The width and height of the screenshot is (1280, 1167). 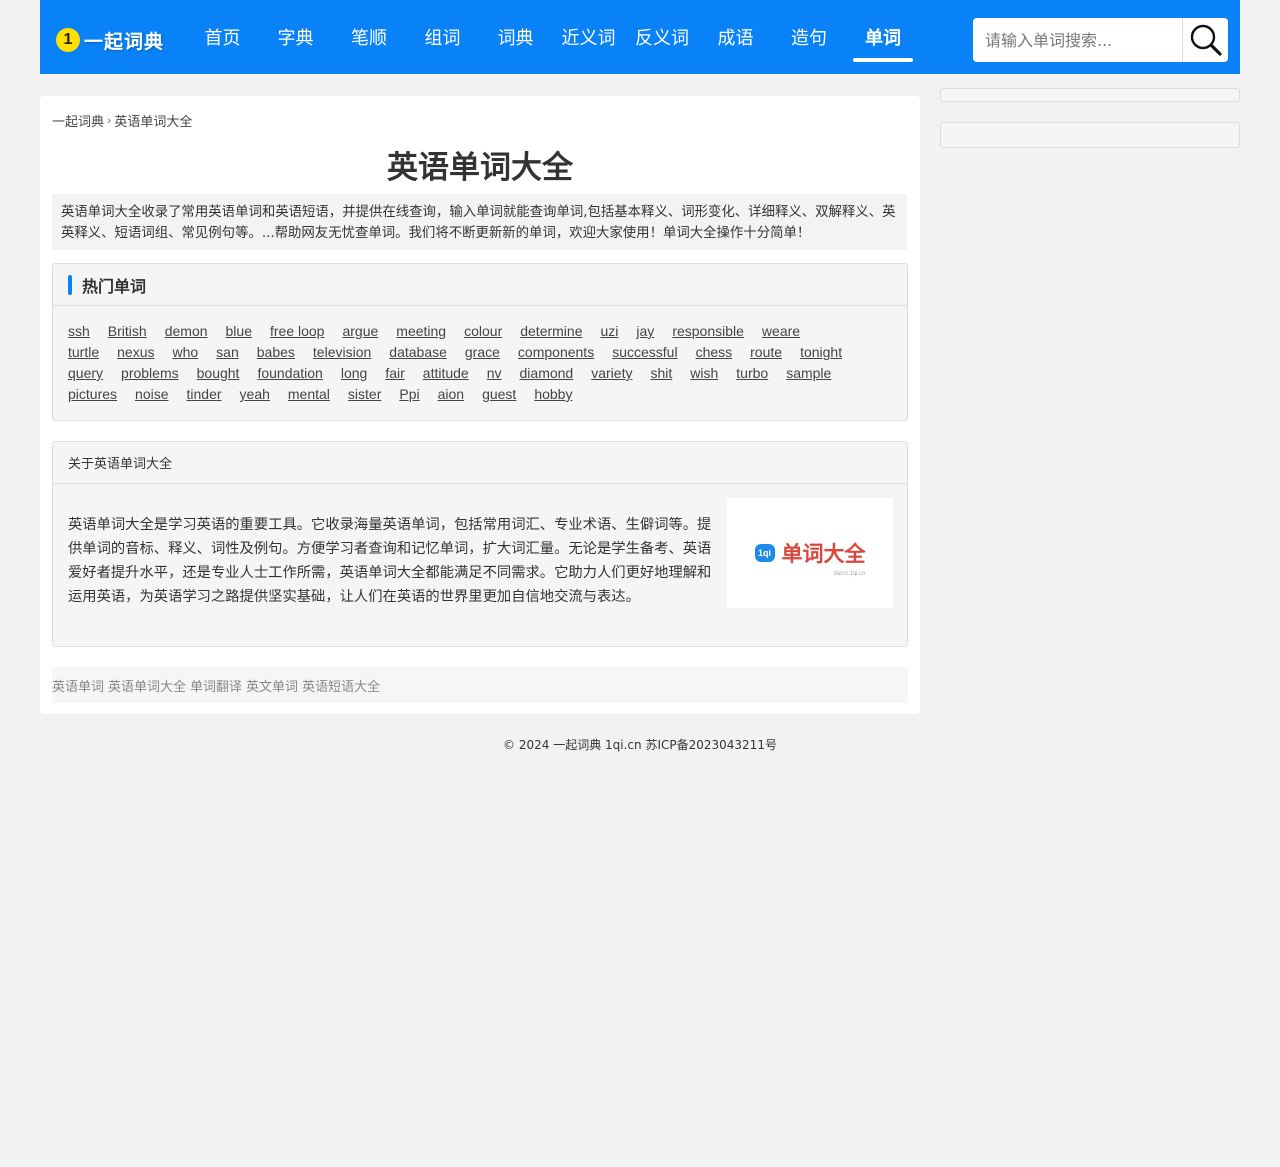 I want to click on logo-wordmark: 单词大全 danci.1qi.cn, so click(x=823, y=557).